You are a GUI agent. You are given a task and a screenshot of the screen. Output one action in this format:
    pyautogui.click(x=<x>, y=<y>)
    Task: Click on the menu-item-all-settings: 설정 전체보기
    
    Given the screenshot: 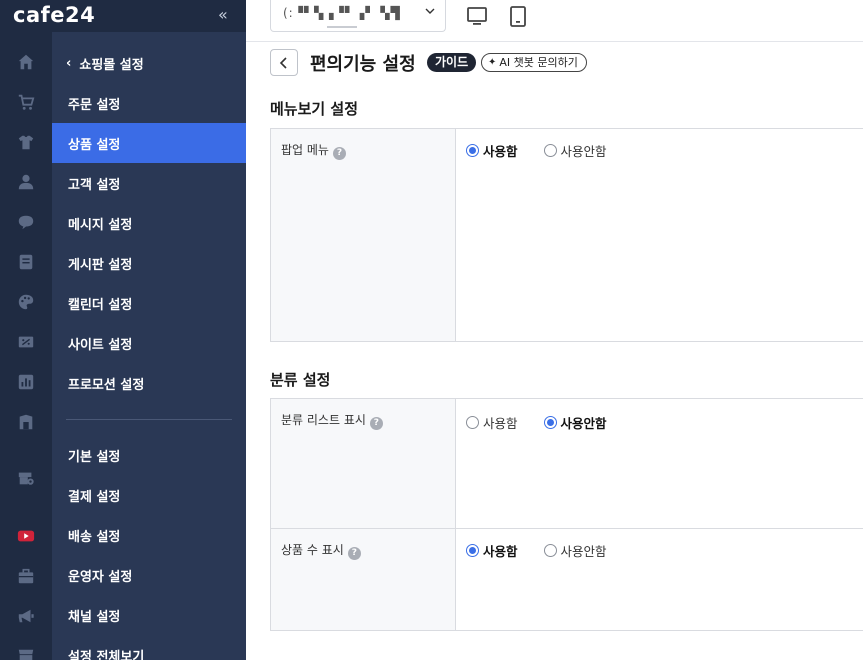 What is the action you would take?
    pyautogui.click(x=149, y=647)
    